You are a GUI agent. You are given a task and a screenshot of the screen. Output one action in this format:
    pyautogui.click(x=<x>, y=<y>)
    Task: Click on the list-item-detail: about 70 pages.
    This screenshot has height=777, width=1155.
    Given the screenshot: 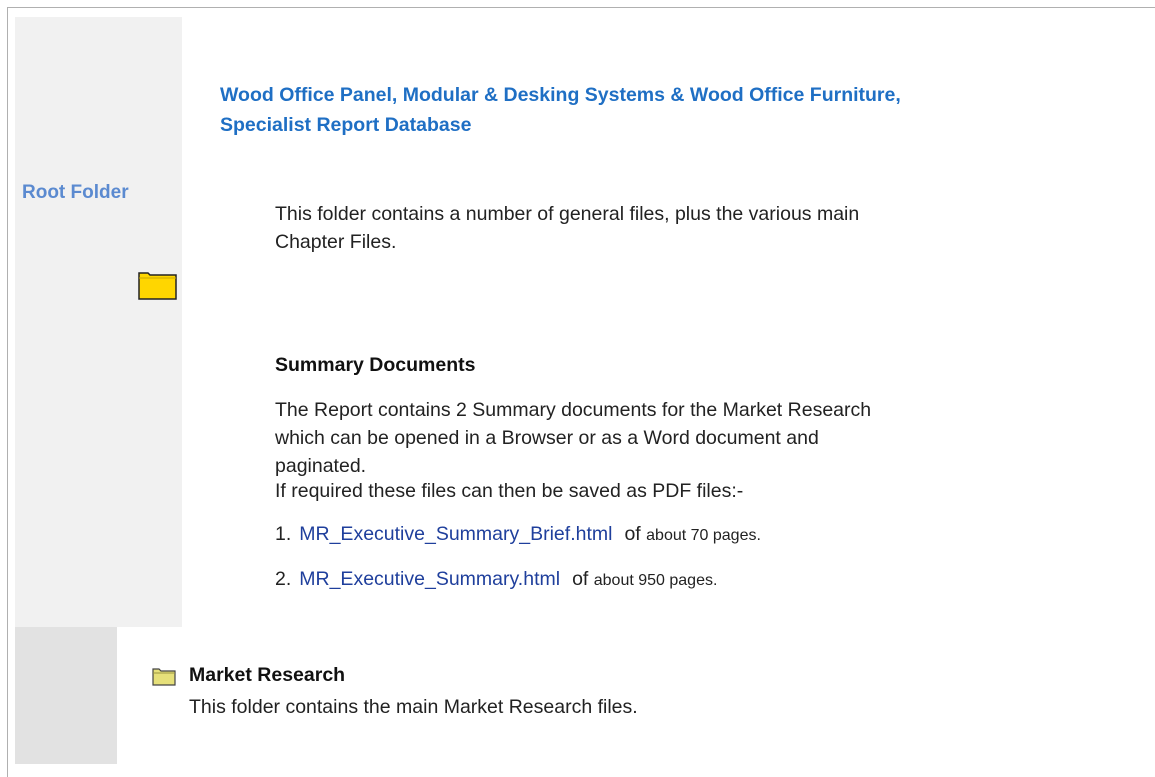 What is the action you would take?
    pyautogui.click(x=703, y=535)
    